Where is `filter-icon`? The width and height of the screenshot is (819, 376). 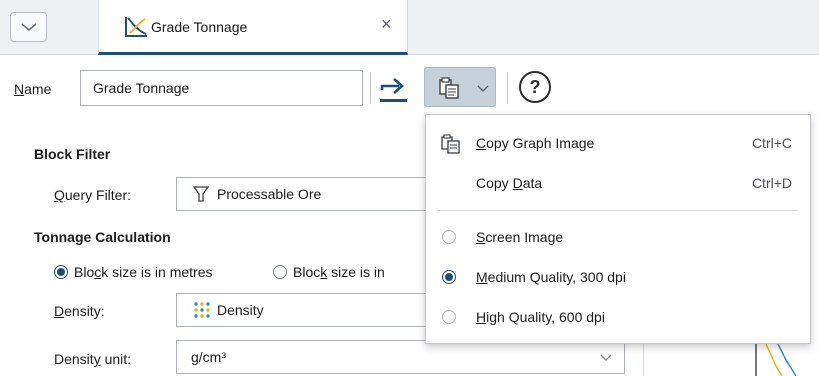
filter-icon is located at coordinates (201, 194).